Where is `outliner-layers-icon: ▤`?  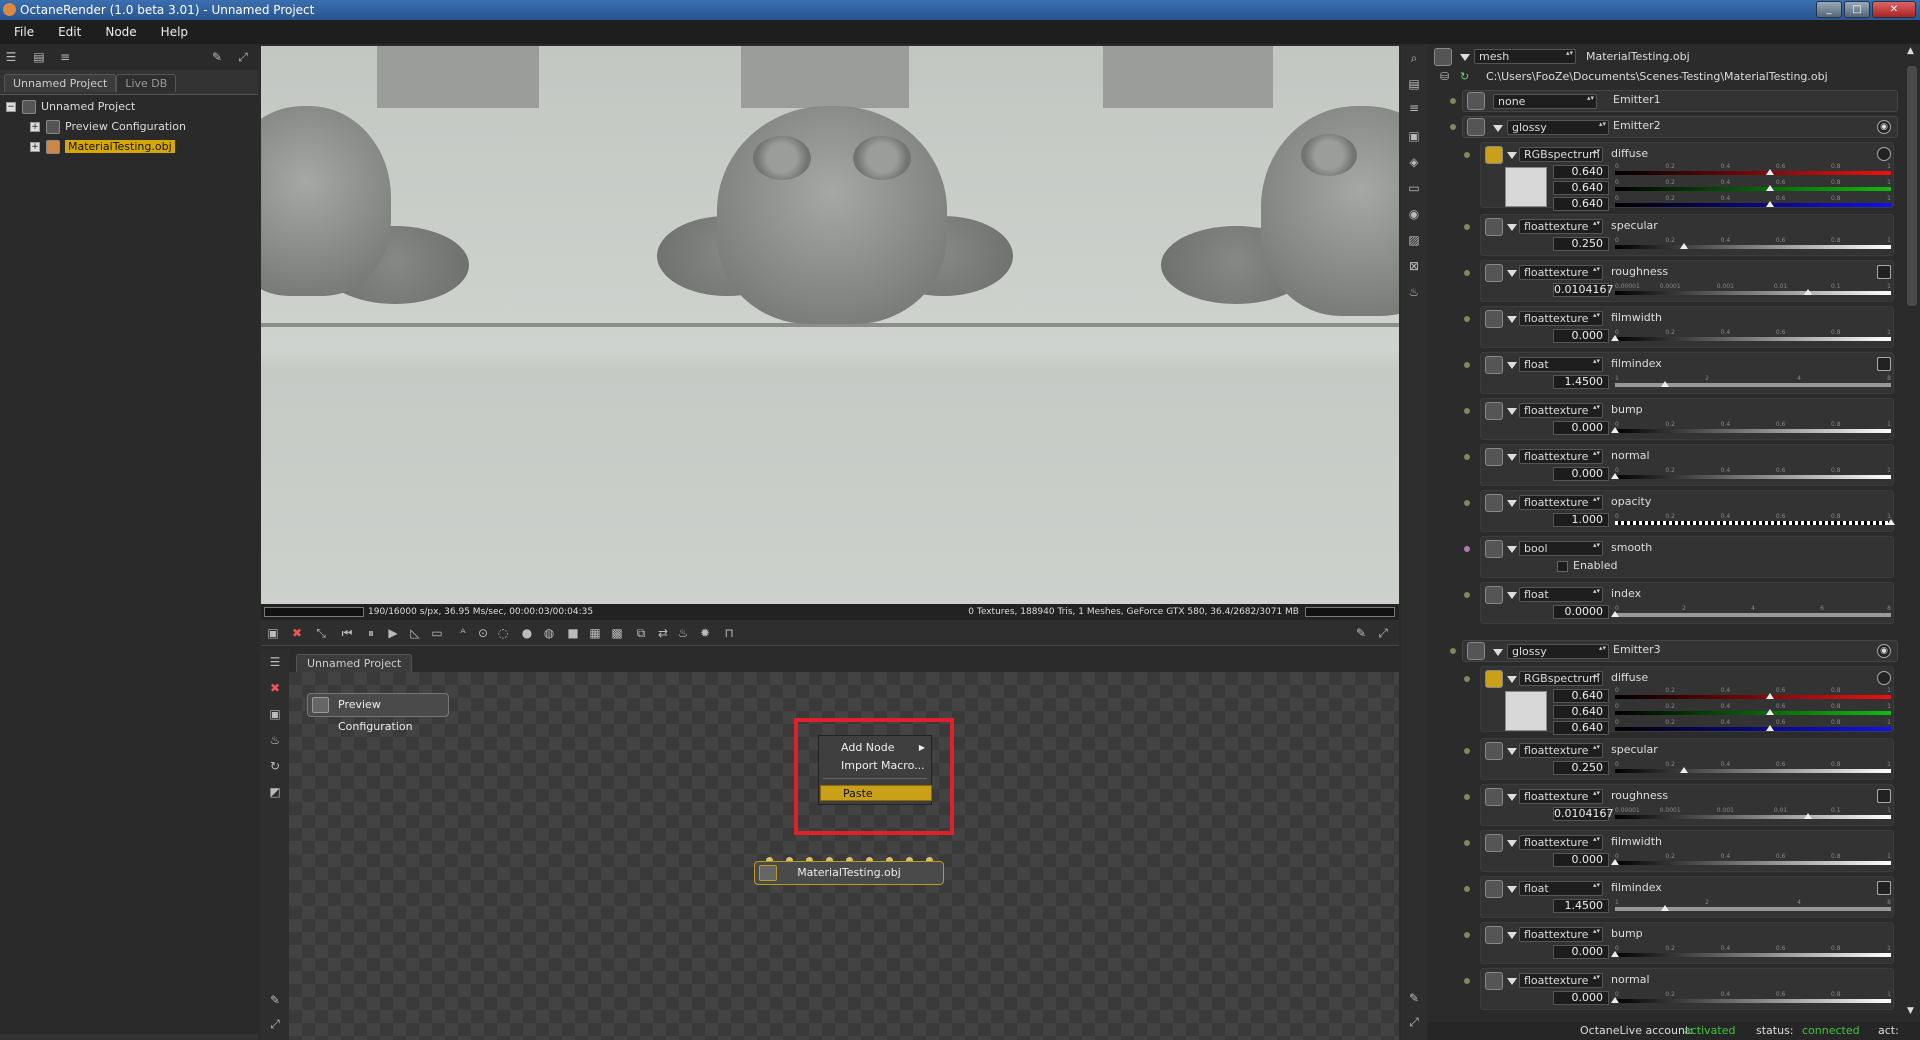 outliner-layers-icon: ▤ is located at coordinates (39, 57).